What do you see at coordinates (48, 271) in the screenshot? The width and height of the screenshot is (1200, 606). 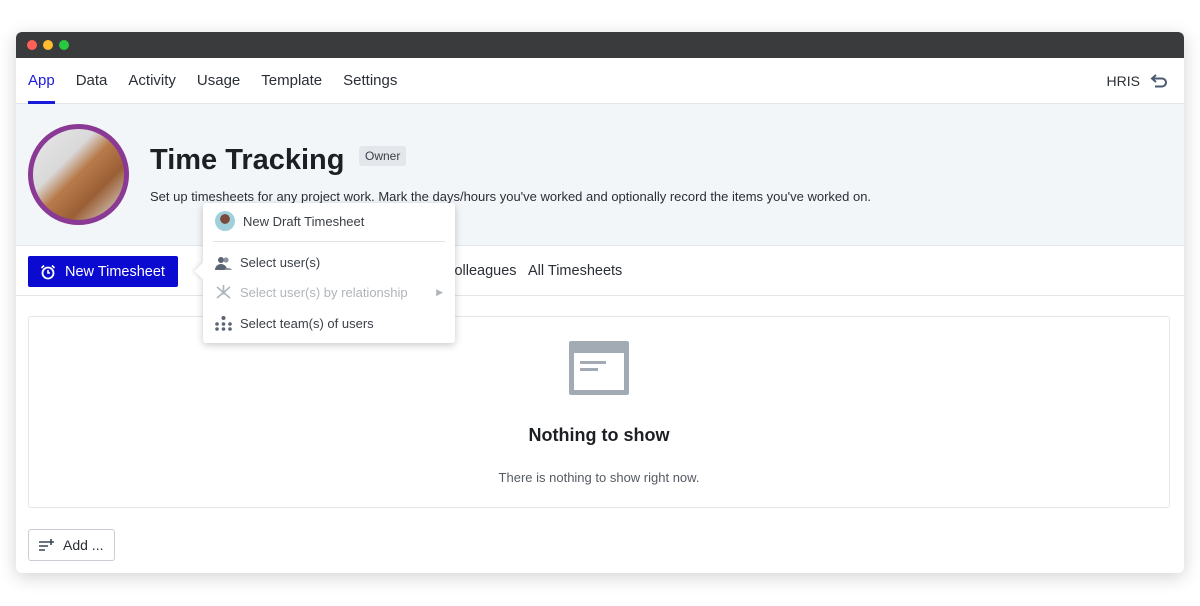 I see `alarm-clock-icon` at bounding box center [48, 271].